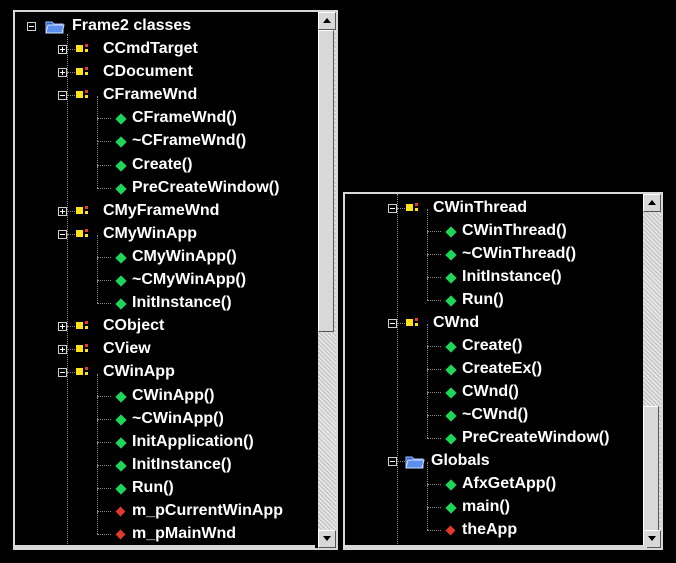  I want to click on tree-item-label: CDocument, so click(148, 72).